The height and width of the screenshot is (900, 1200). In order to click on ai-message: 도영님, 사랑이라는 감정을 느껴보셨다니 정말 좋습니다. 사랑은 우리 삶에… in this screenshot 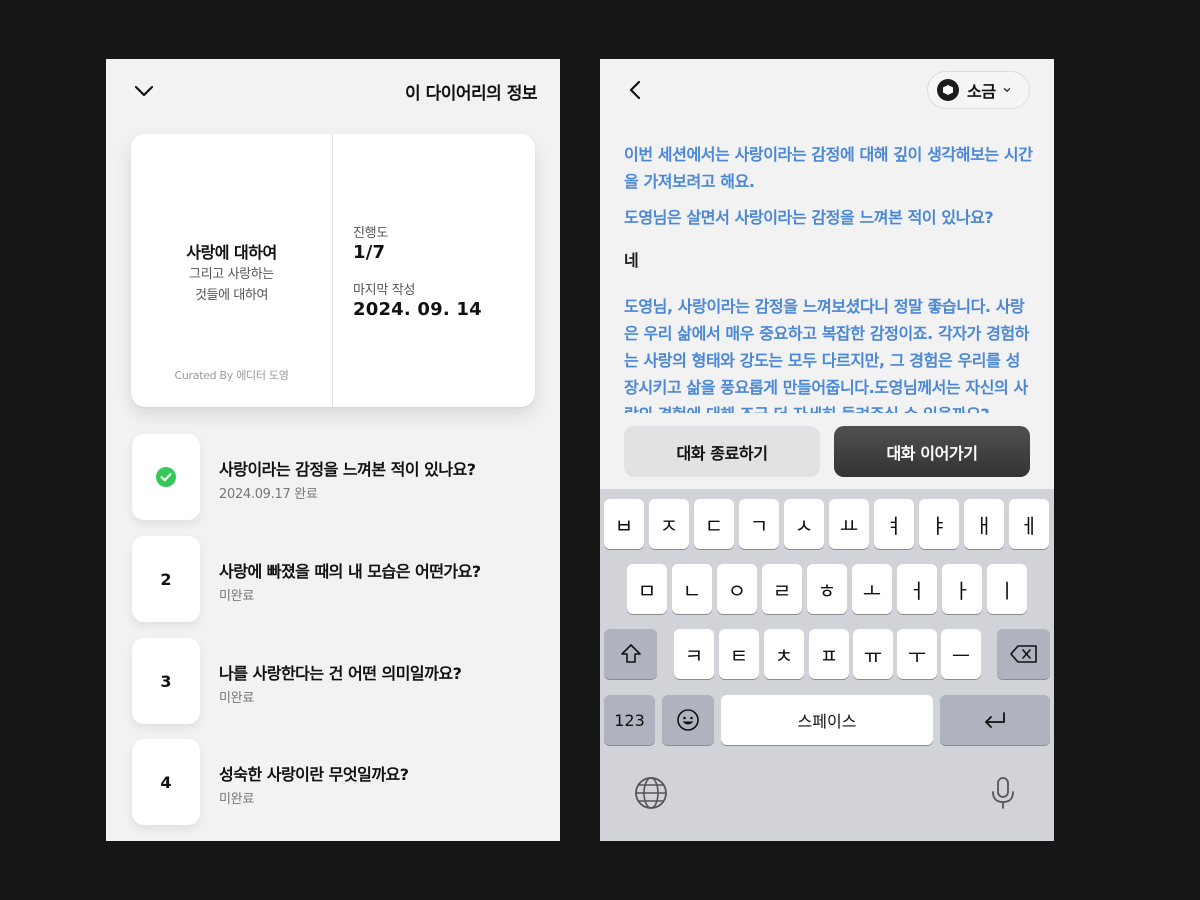, I will do `click(827, 355)`.